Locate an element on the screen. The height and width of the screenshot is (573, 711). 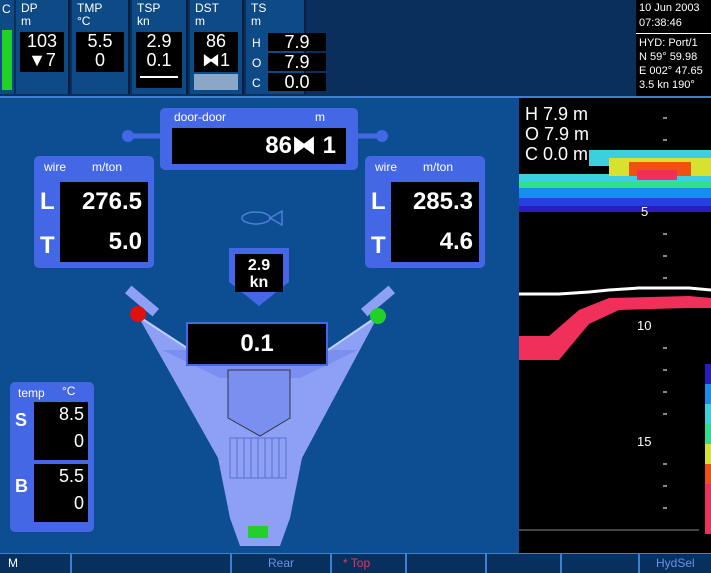
tmp-cell: TMP °C 5.5 0 is located at coordinates (101, 47).